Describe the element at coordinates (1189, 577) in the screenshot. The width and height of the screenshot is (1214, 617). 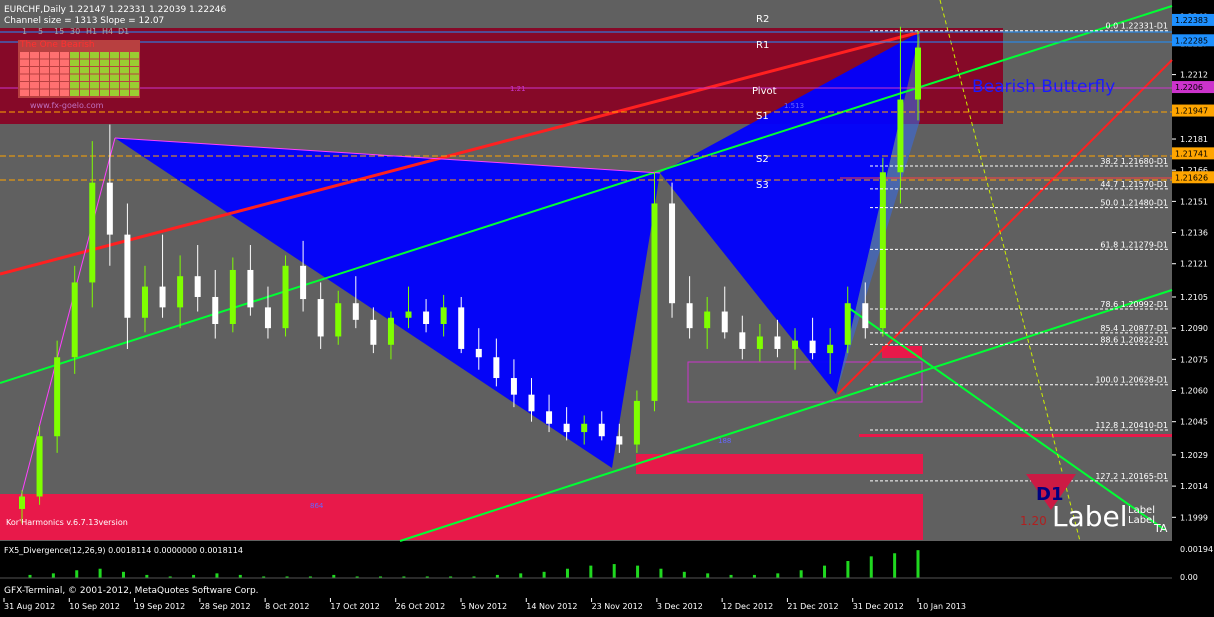
I see `divergence-tick: 0.00` at that location.